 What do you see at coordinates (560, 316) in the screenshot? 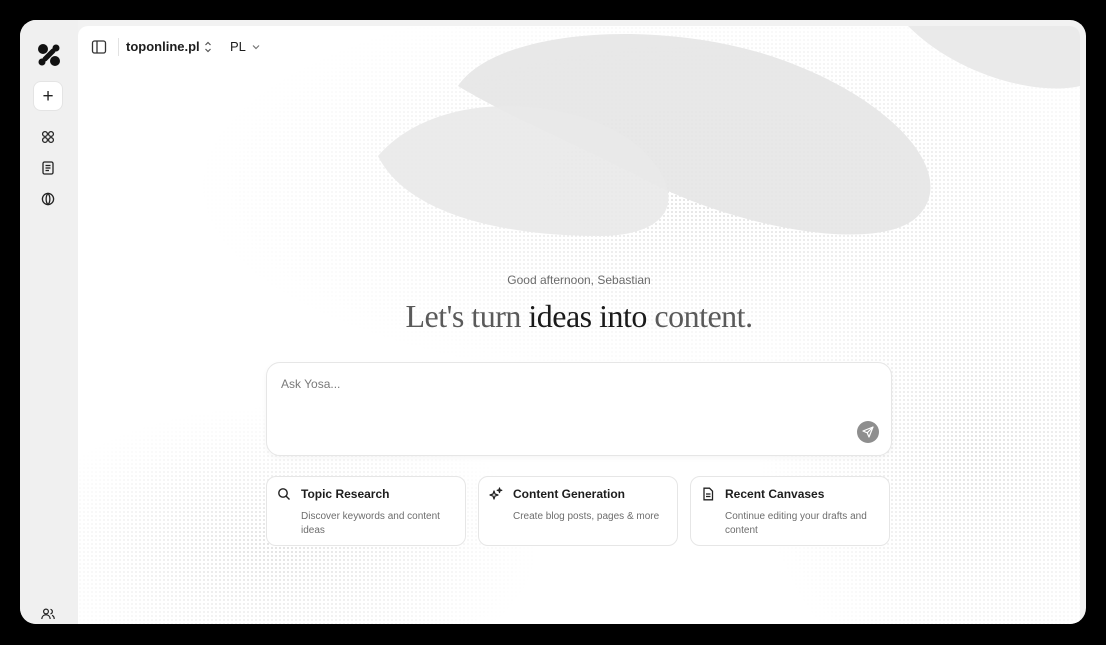
I see `headline-emphasis: ideas` at bounding box center [560, 316].